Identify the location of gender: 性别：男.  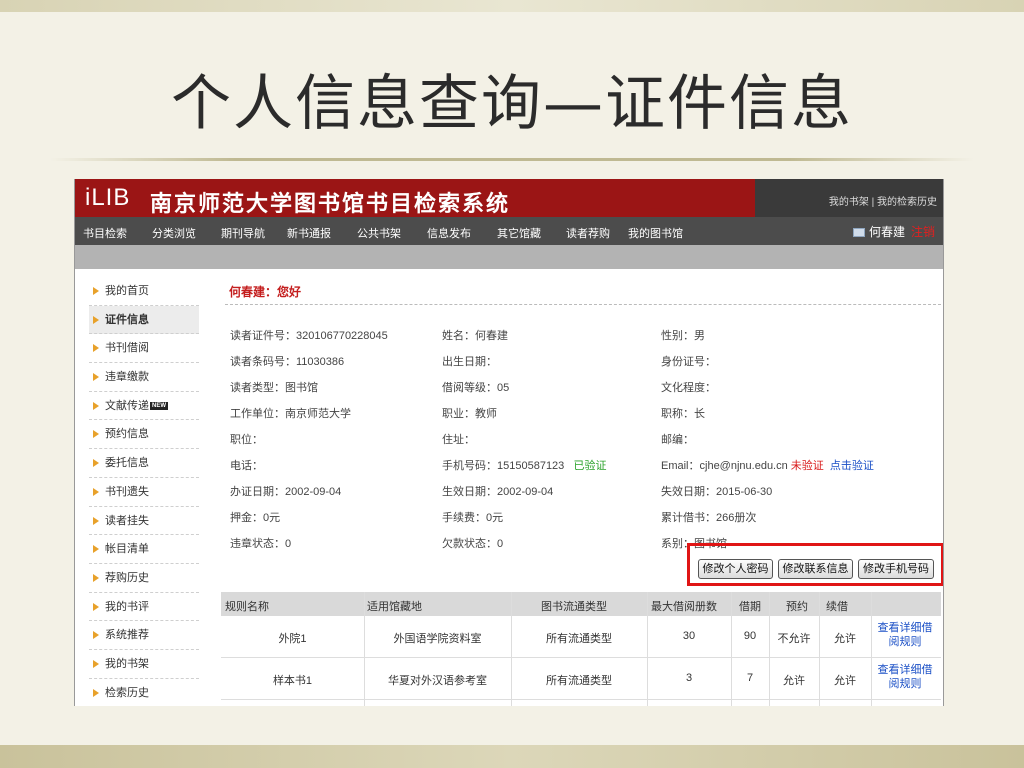
(683, 336).